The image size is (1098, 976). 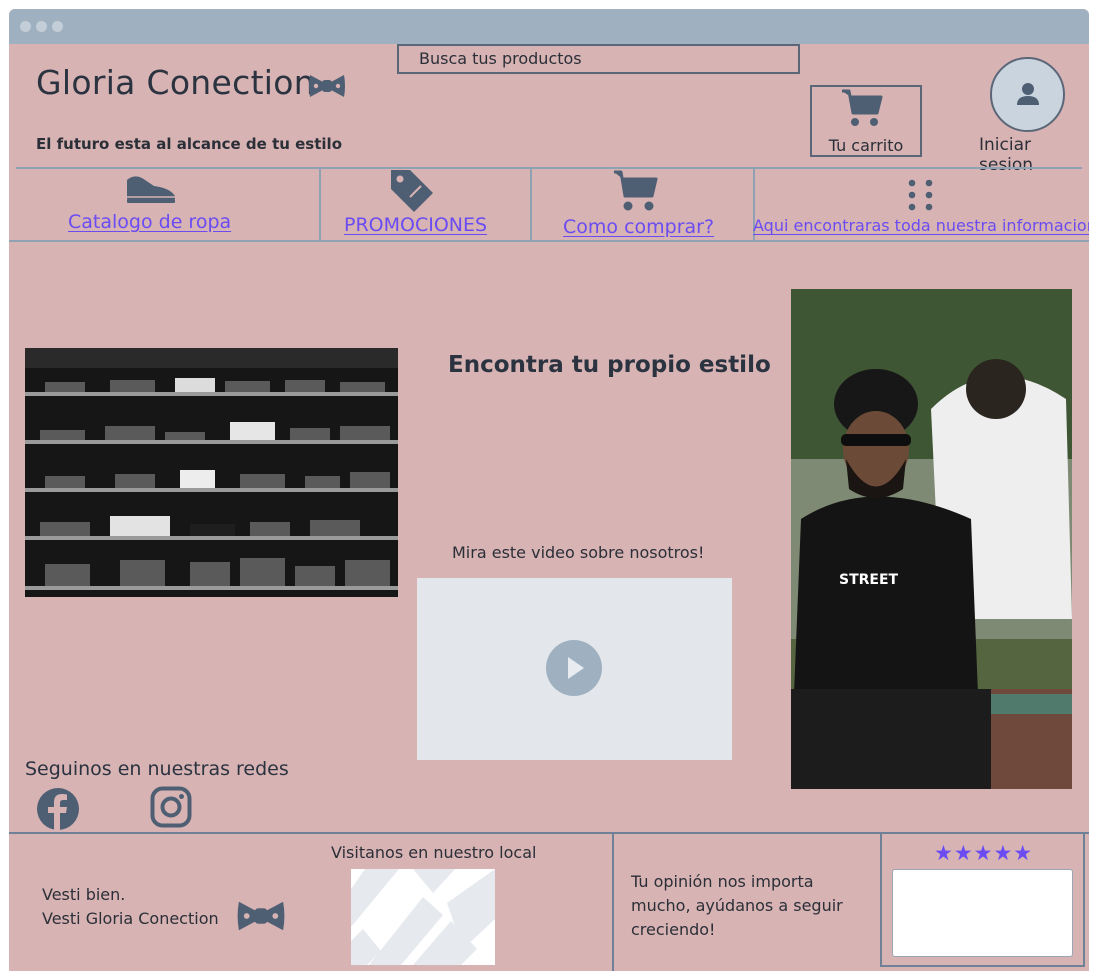 I want to click on nav-bottom-divider, so click(x=549, y=241).